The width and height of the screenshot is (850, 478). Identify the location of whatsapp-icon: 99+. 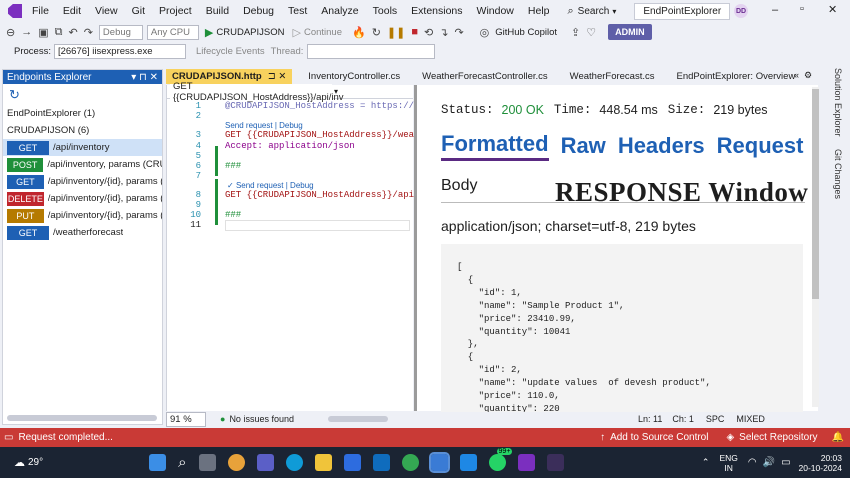
(498, 459).